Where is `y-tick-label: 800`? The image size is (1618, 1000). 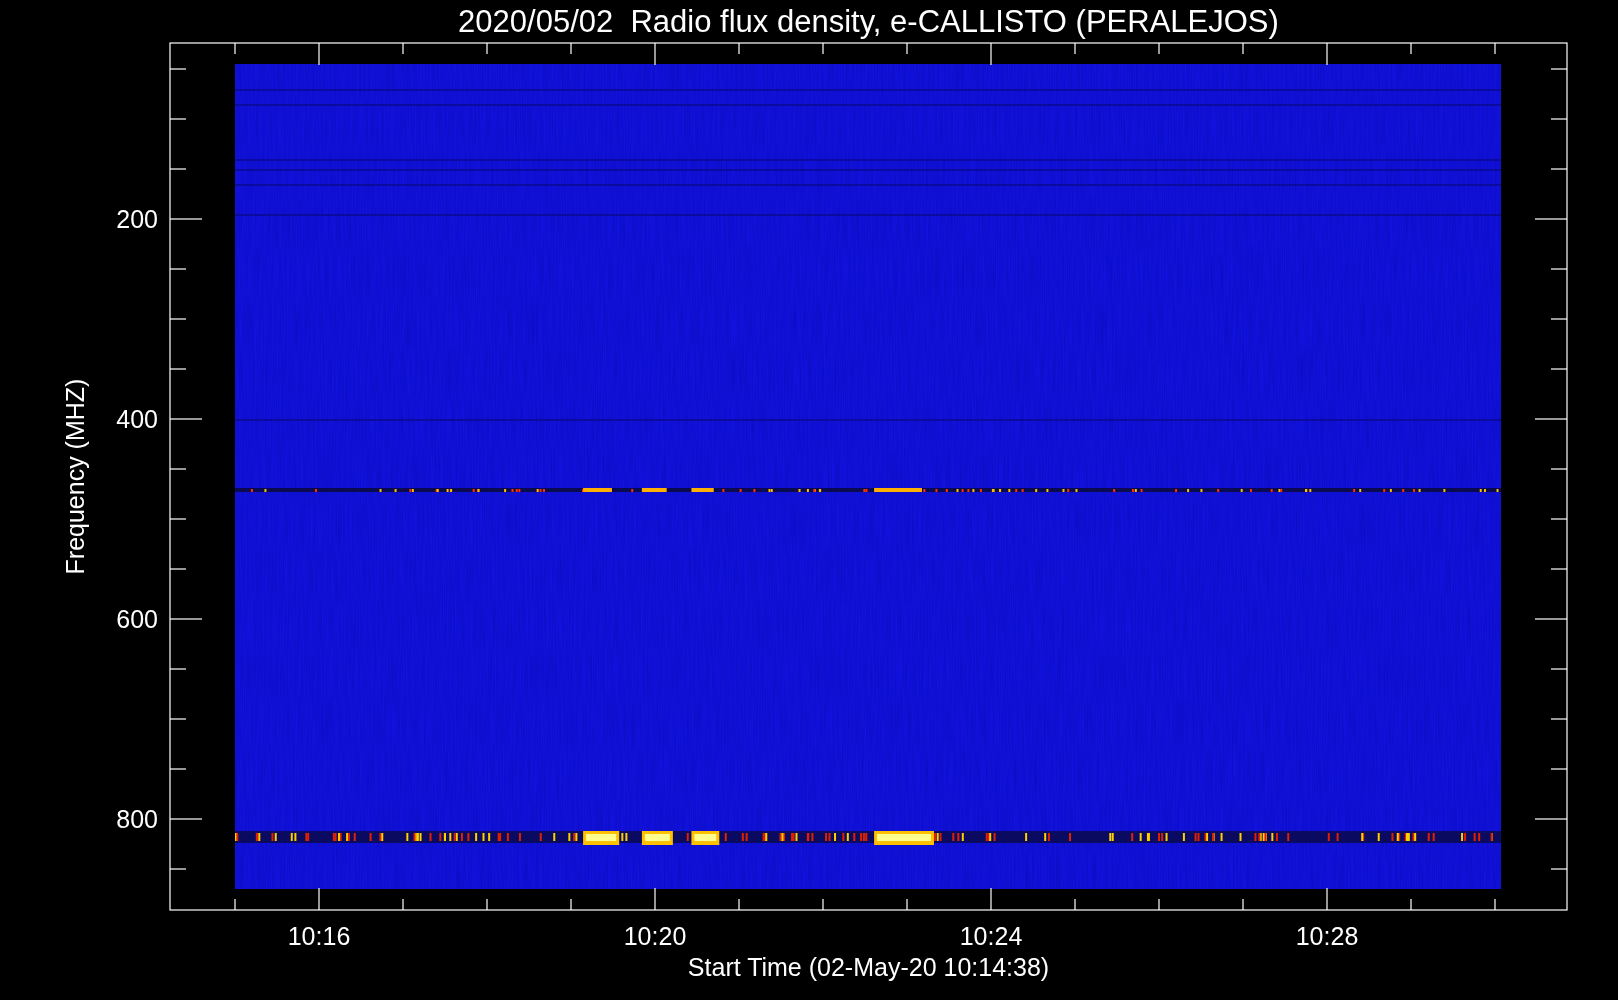
y-tick-label: 800 is located at coordinates (137, 819).